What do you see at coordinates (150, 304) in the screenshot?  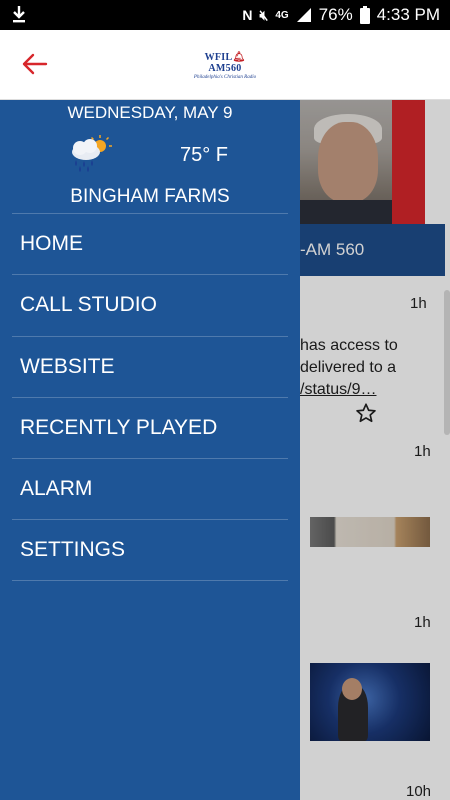 I see `menu-item-call-studio: CALL STUDIO` at bounding box center [150, 304].